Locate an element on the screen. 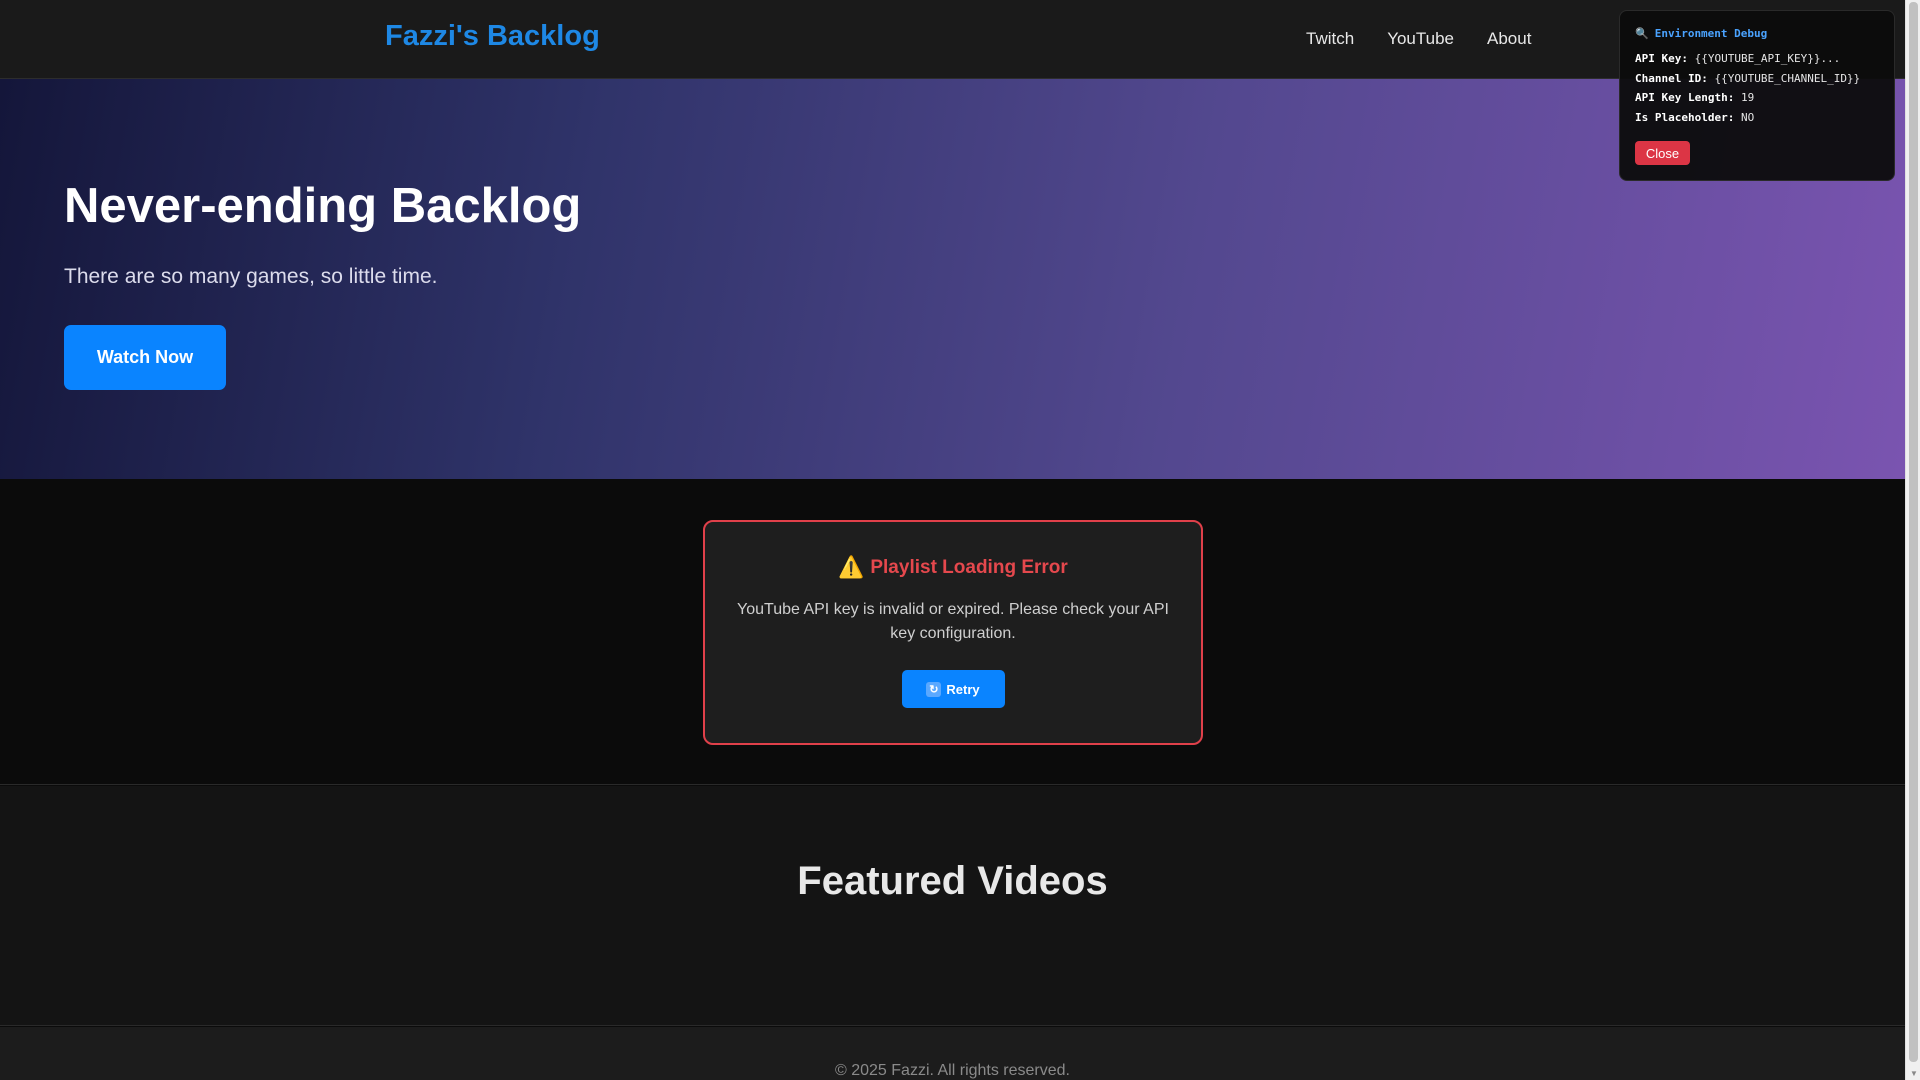 This screenshot has height=1080, width=1920. hero-subtitle: There are so many games, so little time. is located at coordinates (251, 276).